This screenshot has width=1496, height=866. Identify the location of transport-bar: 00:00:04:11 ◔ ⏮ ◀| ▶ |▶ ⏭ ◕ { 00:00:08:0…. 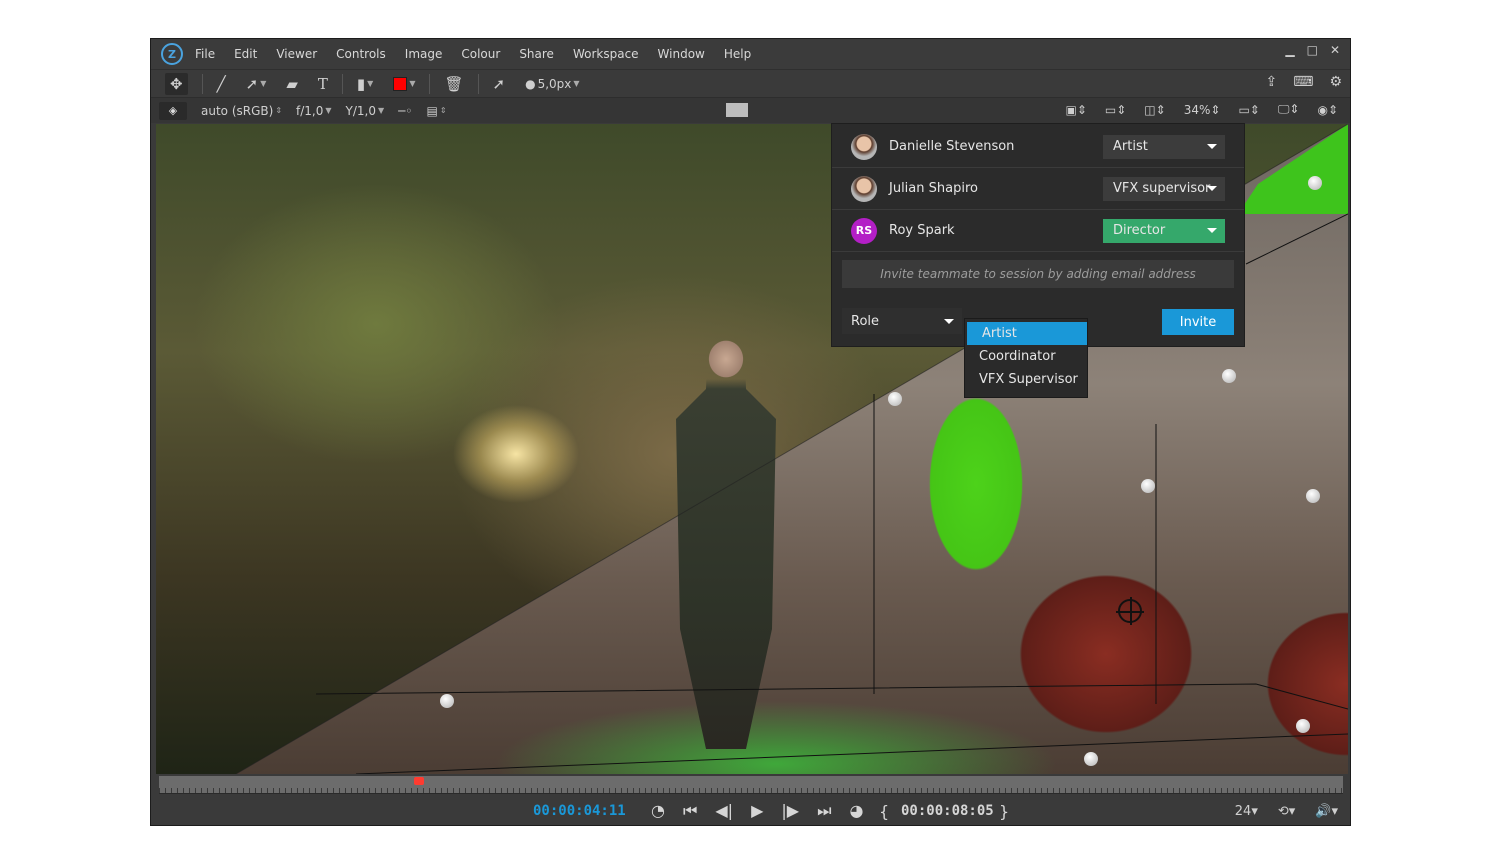
(750, 811).